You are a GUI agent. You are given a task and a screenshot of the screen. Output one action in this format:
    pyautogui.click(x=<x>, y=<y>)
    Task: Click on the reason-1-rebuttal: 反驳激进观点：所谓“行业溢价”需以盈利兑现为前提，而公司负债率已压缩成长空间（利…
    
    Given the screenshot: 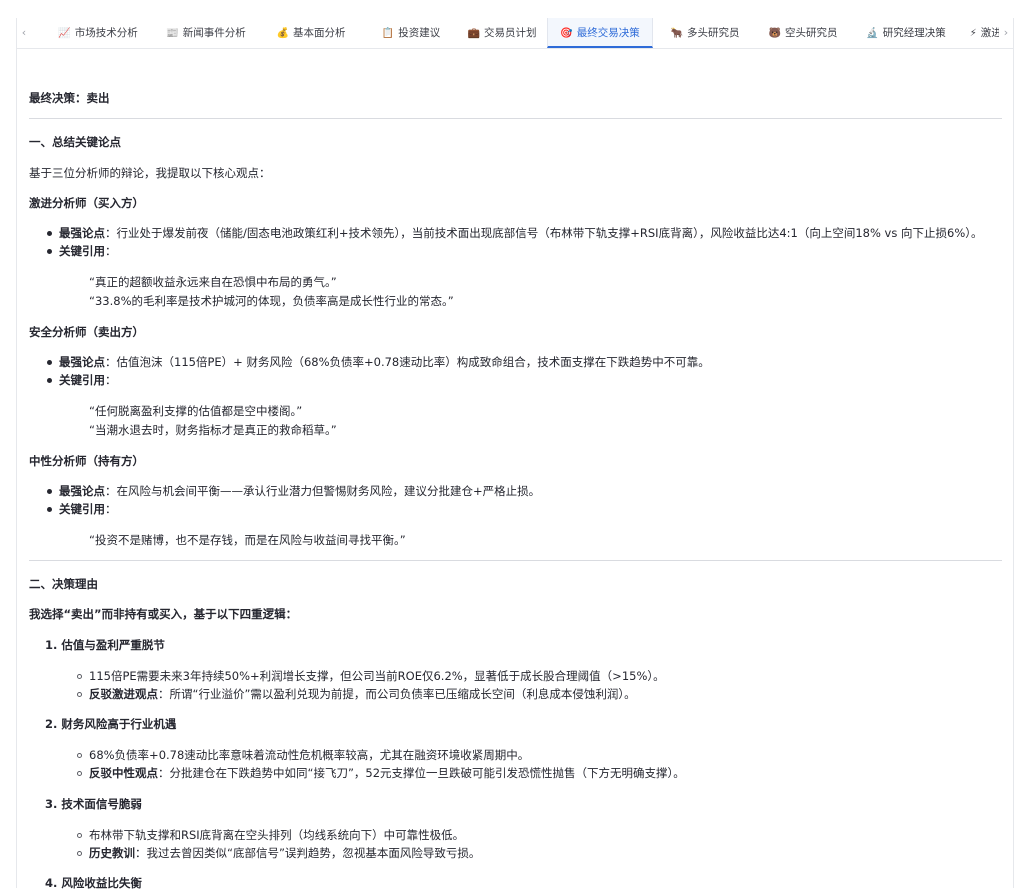 What is the action you would take?
    pyautogui.click(x=362, y=694)
    